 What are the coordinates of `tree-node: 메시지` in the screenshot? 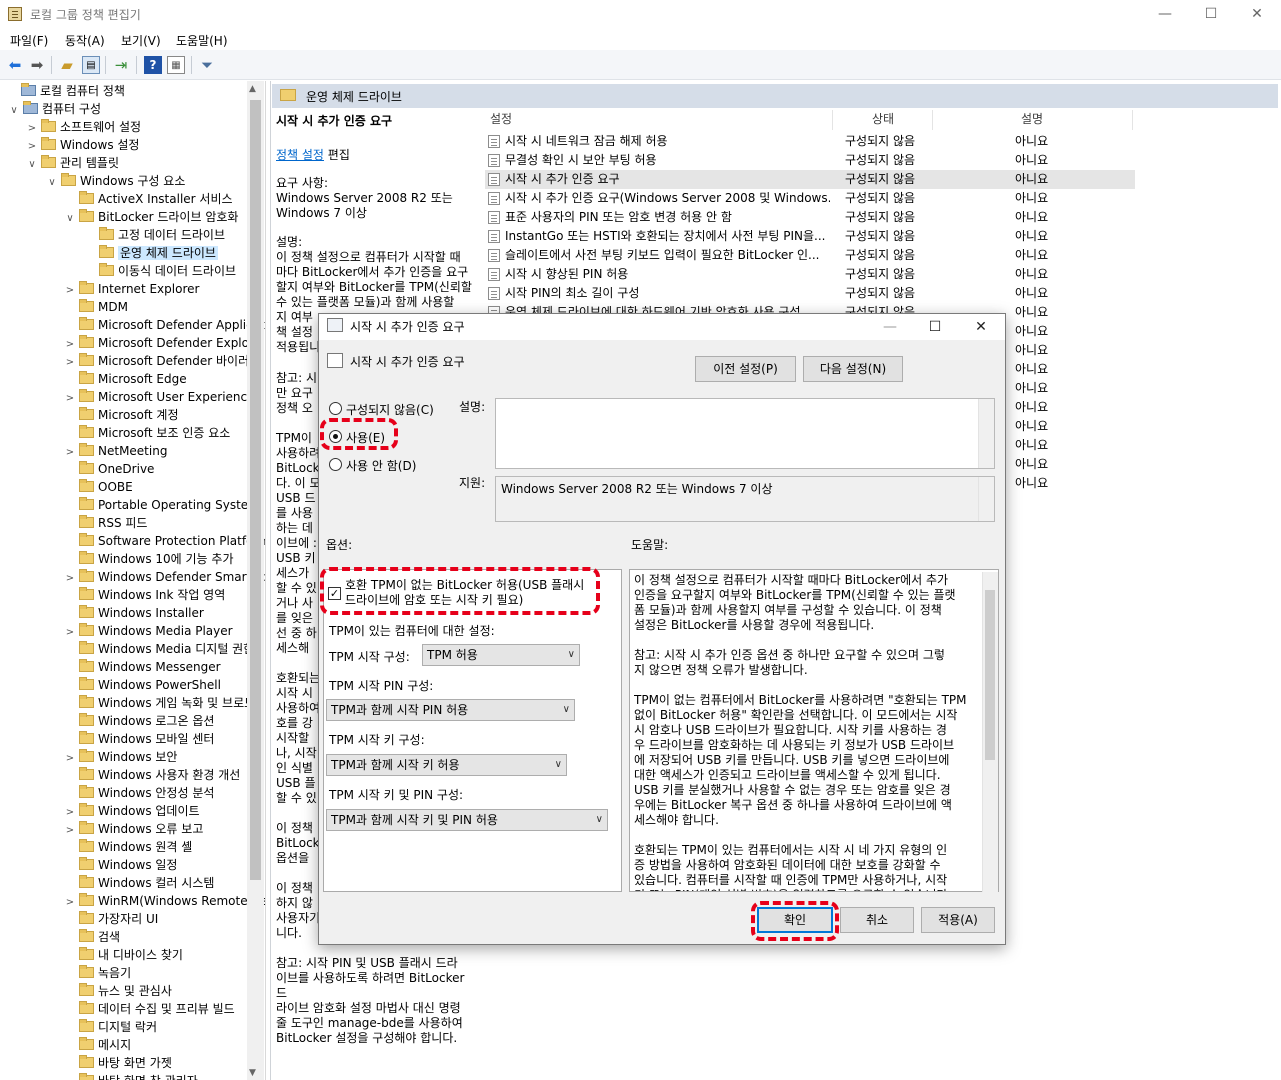 It's located at (97, 1045).